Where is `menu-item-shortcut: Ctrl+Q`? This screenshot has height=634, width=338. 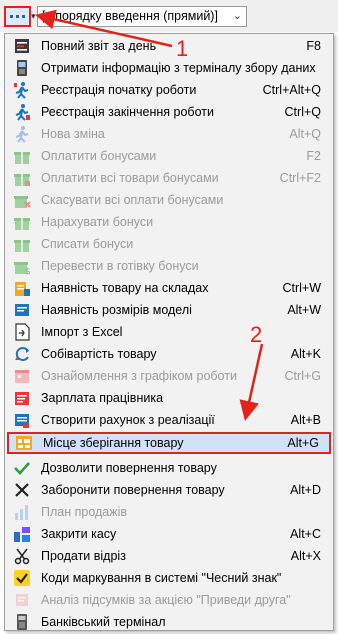 menu-item-shortcut: Ctrl+Q is located at coordinates (302, 112).